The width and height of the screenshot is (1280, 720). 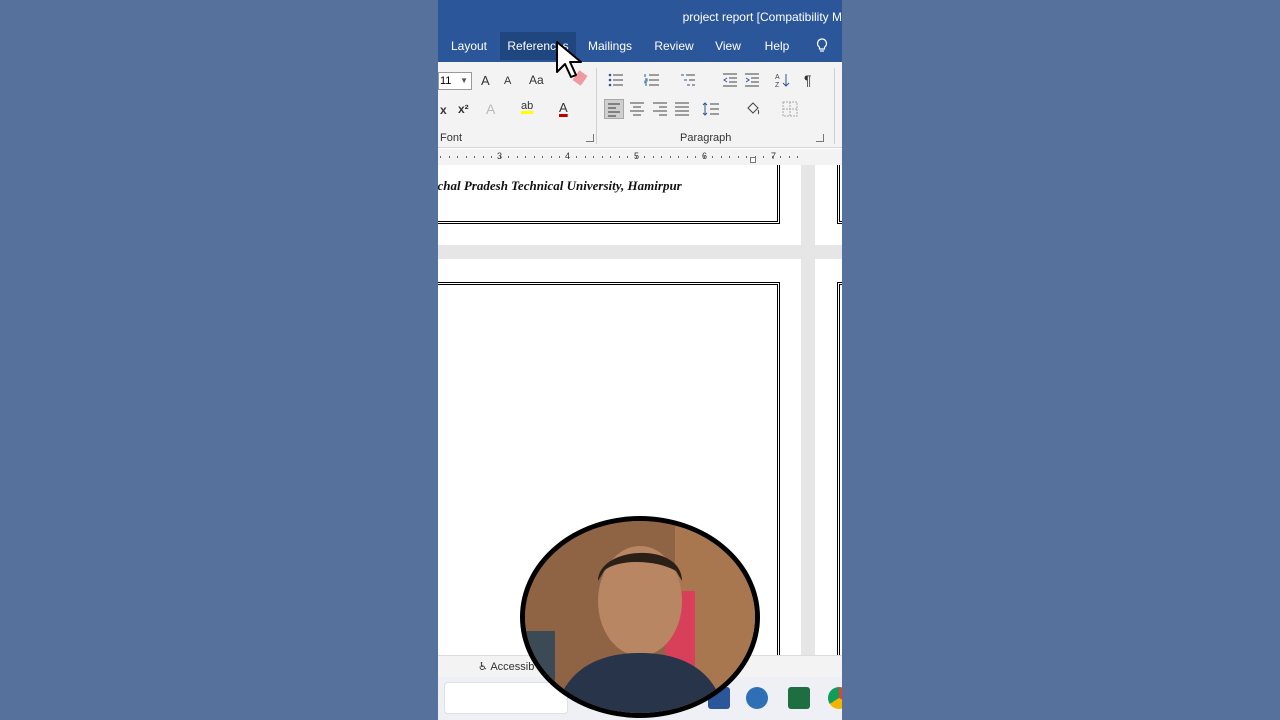 What do you see at coordinates (569, 59) in the screenshot?
I see `mouse-cursor-icon` at bounding box center [569, 59].